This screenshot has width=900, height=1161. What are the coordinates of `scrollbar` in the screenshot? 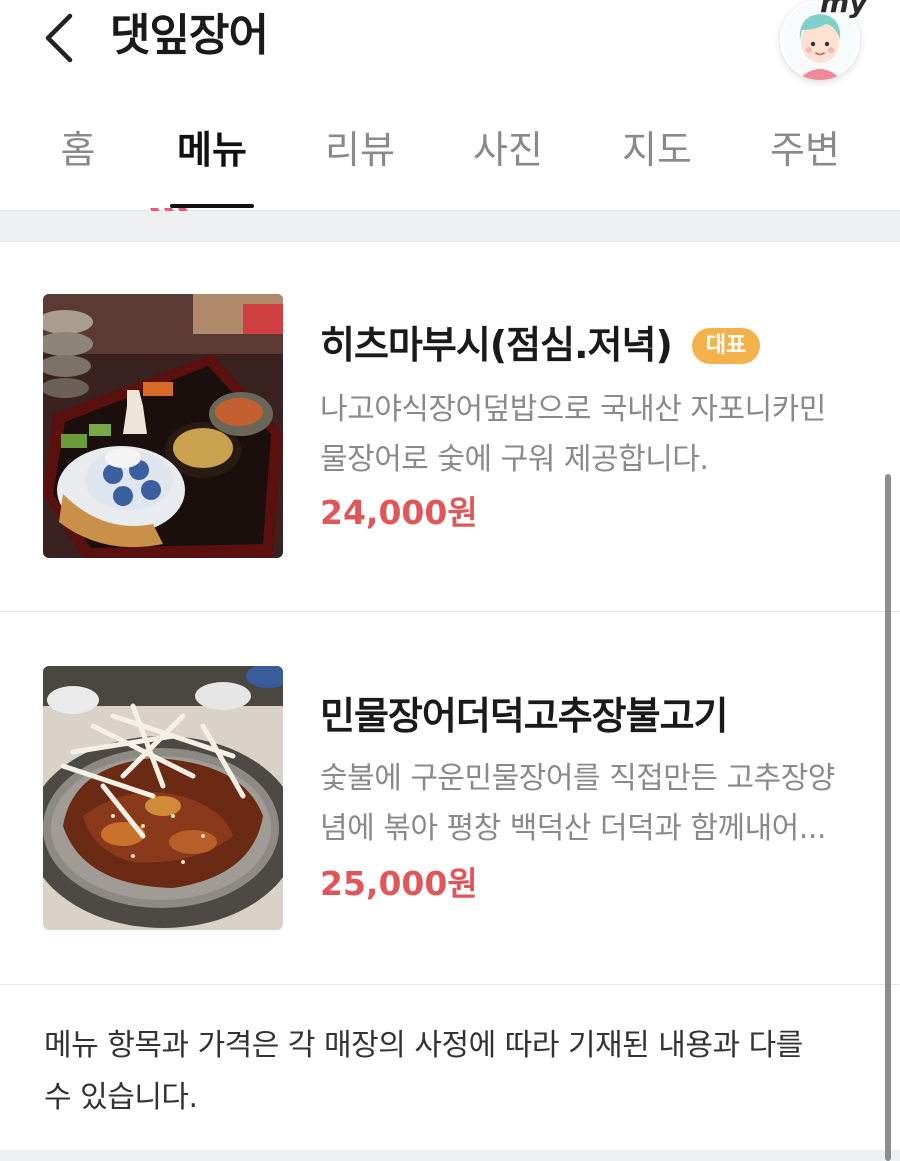 It's located at (888, 817).